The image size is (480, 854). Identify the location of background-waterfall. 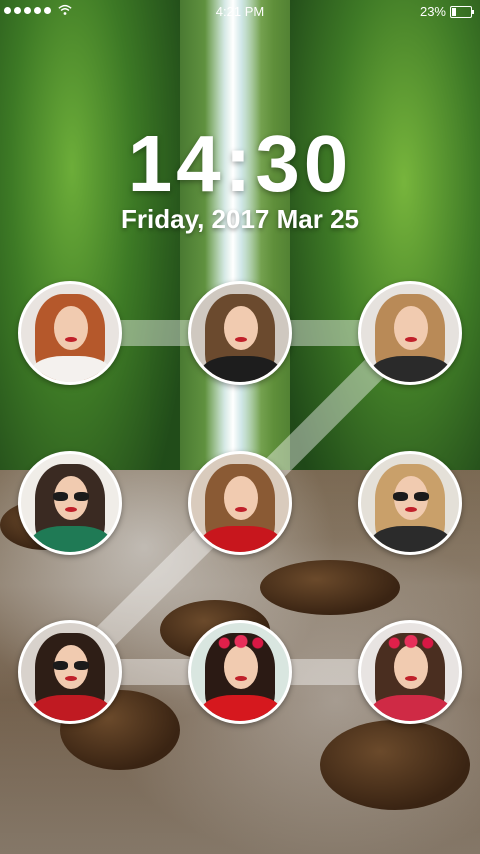
(233, 240).